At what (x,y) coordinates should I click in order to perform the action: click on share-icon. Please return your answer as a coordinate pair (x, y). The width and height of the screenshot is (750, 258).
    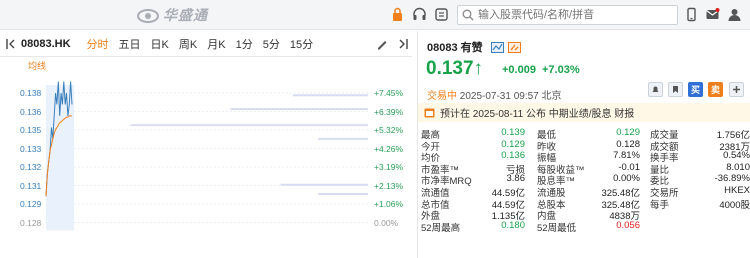
    Looking at the image, I should click on (675, 89).